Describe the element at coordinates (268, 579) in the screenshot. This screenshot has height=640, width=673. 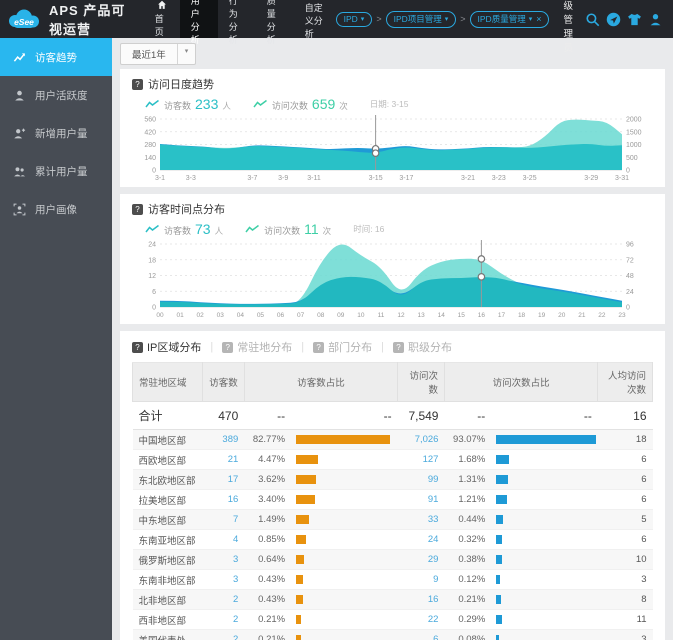
I see `visitors-pct: 0.43%` at that location.